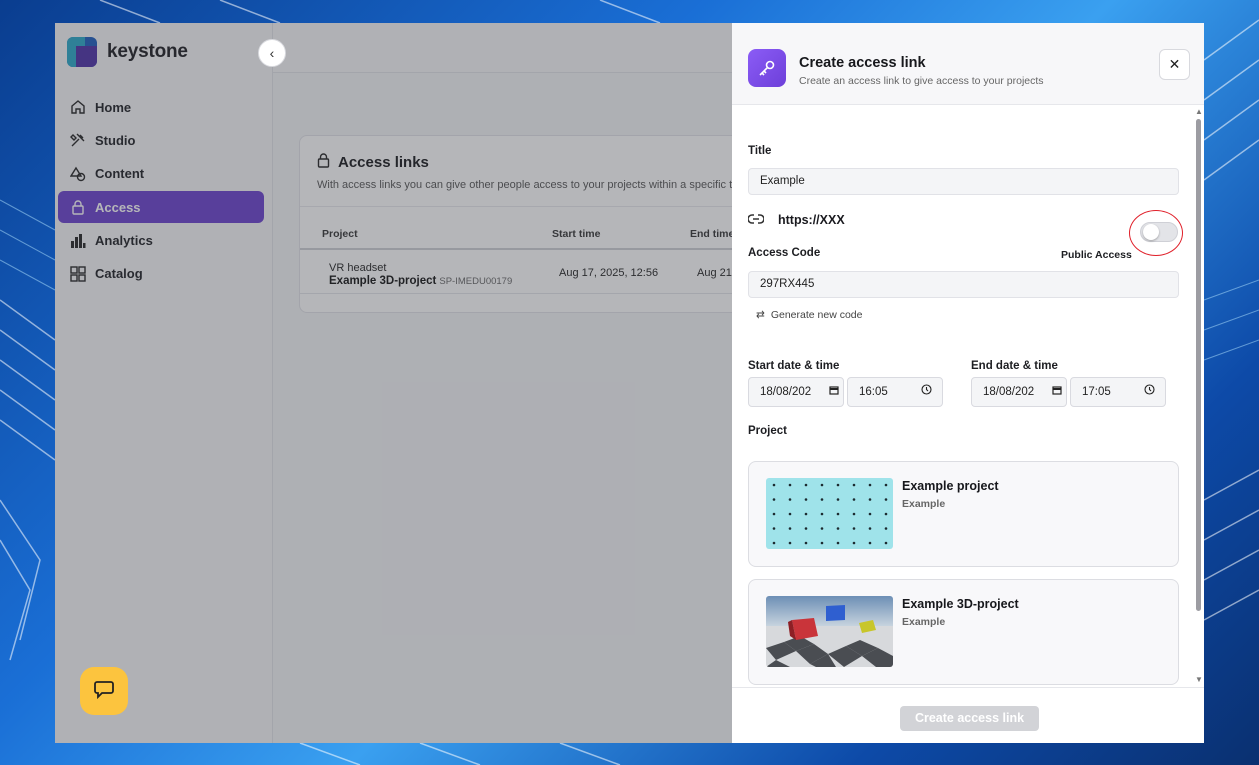 Image resolution: width=1259 pixels, height=765 pixels. I want to click on title-label: Title, so click(760, 151).